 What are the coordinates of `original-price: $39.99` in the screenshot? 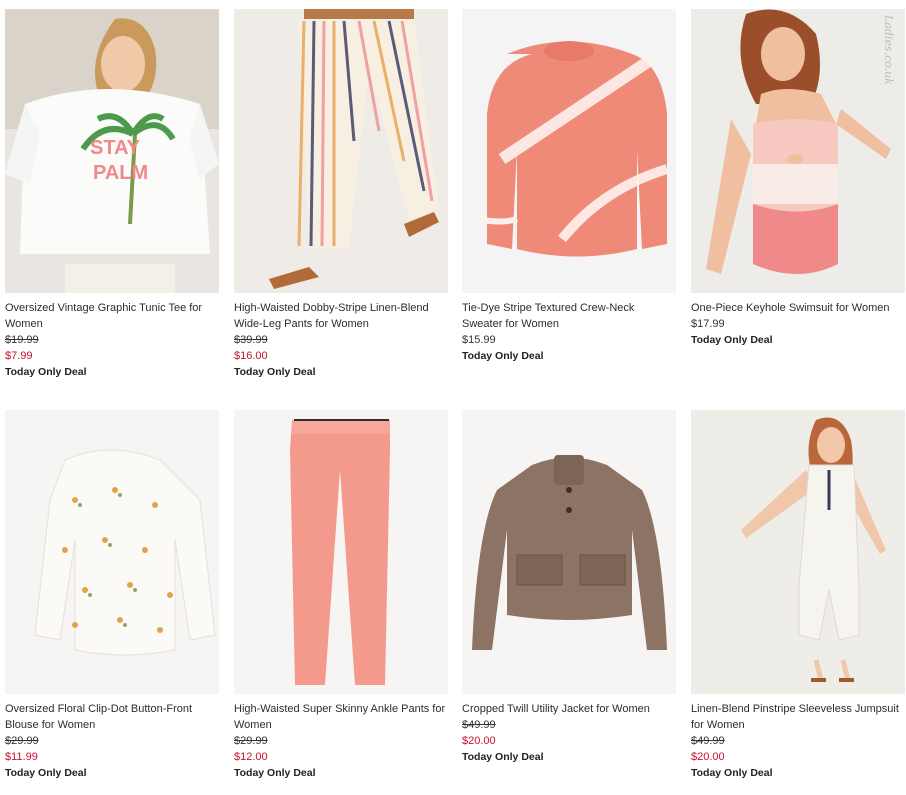 It's located at (251, 340).